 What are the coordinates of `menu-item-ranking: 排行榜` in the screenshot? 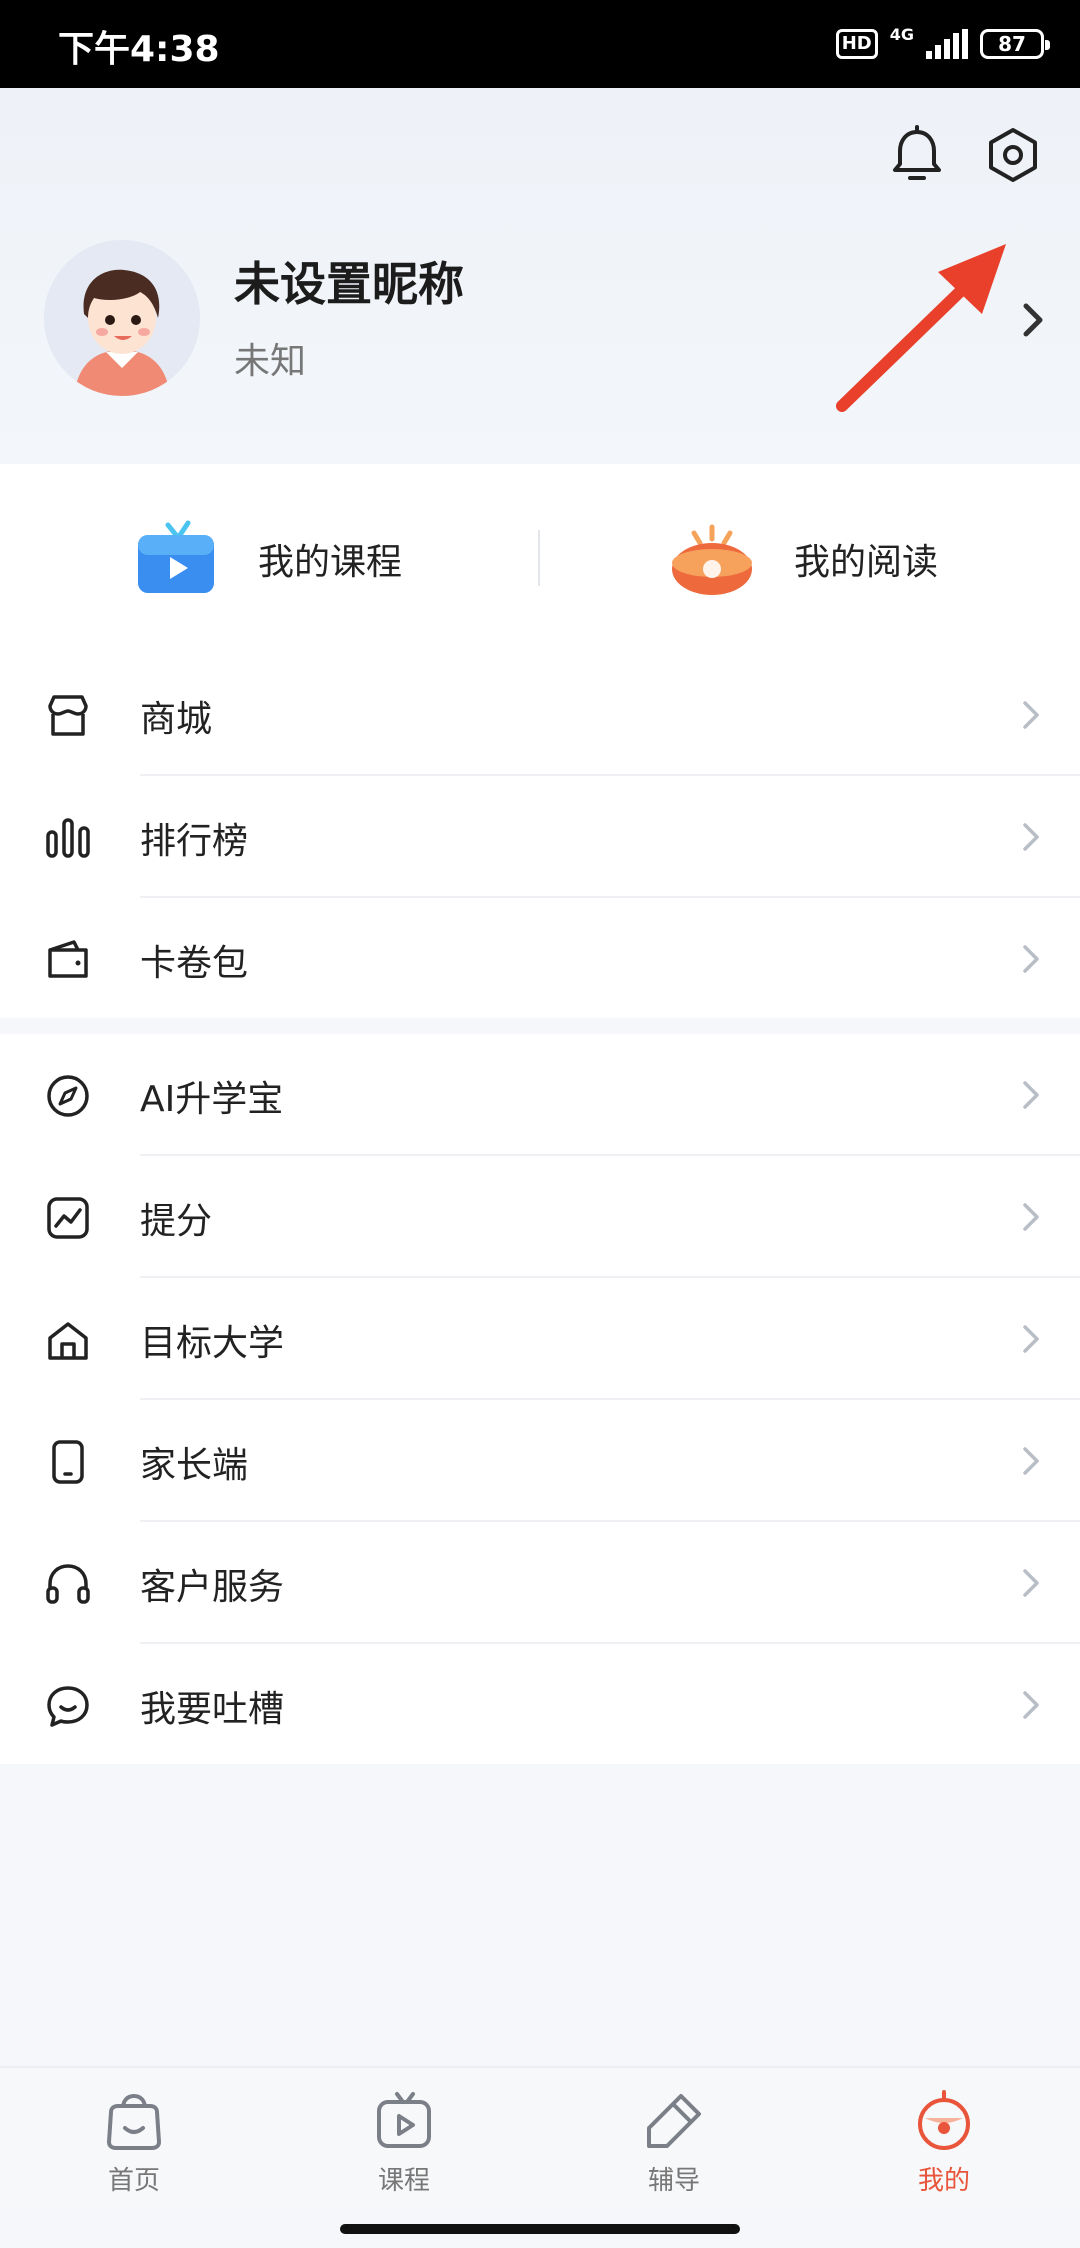 It's located at (540, 837).